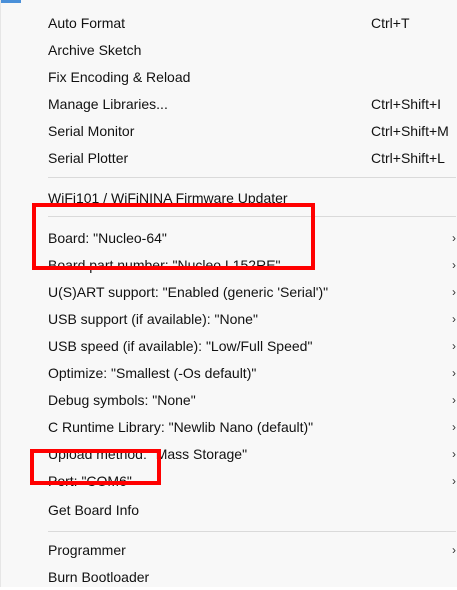 Image resolution: width=457 pixels, height=590 pixels. I want to click on menu-item-fix-encoding-reload: Fix Encoding & Reload, so click(229, 76).